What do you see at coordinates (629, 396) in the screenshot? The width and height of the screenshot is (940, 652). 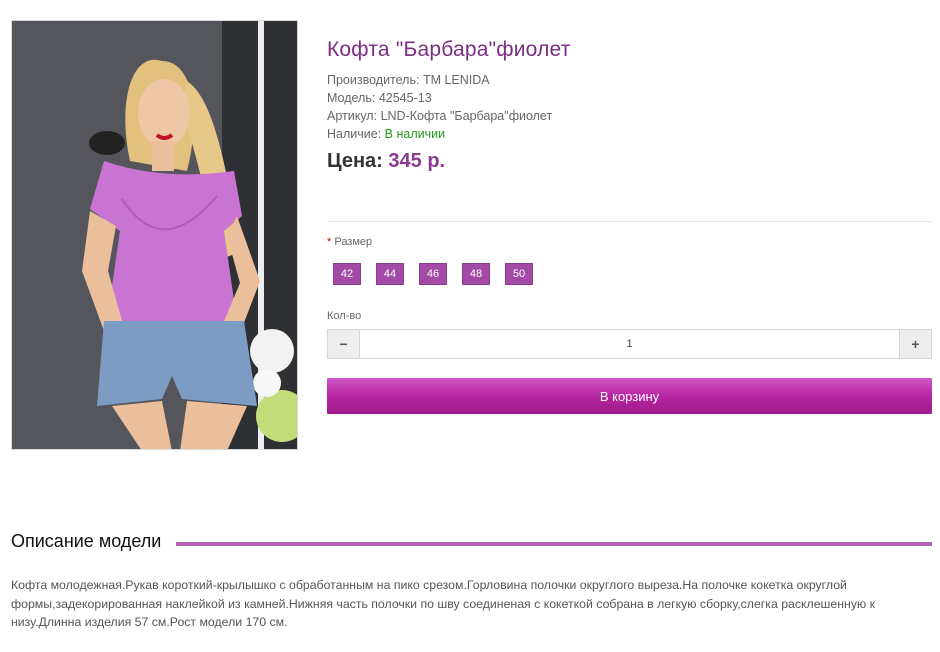 I see `add-to-cart-button: В корзину` at bounding box center [629, 396].